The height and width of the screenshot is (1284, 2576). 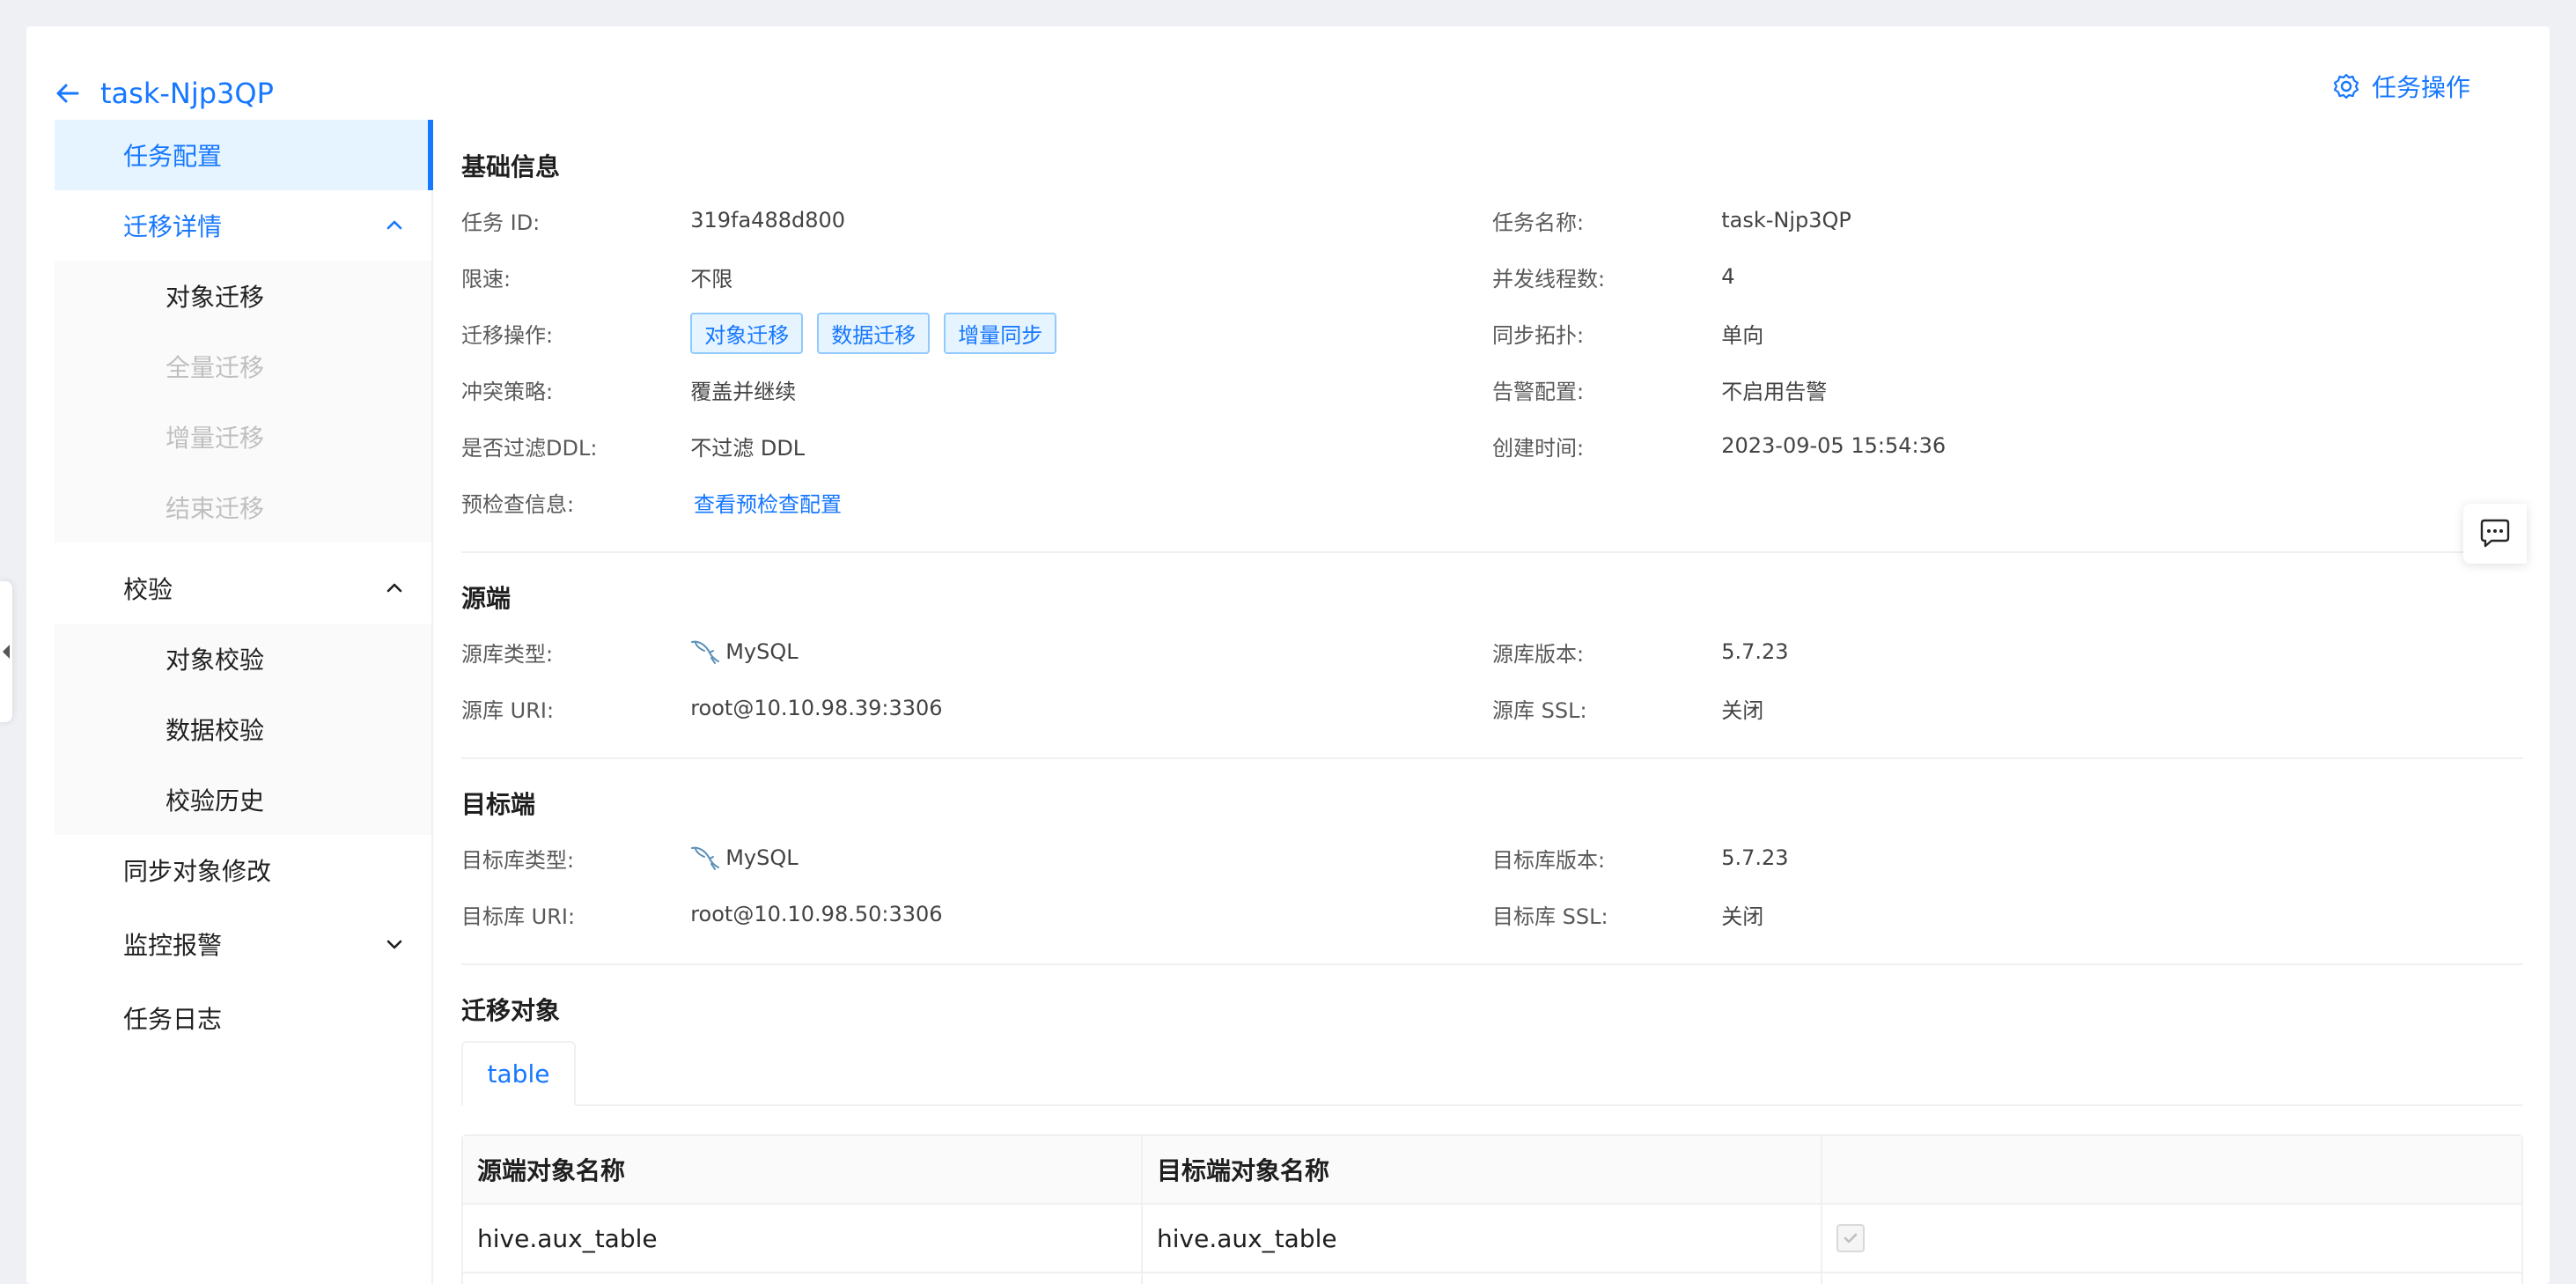 What do you see at coordinates (508, 710) in the screenshot?
I see `source-uri-label: 源库 URI:` at bounding box center [508, 710].